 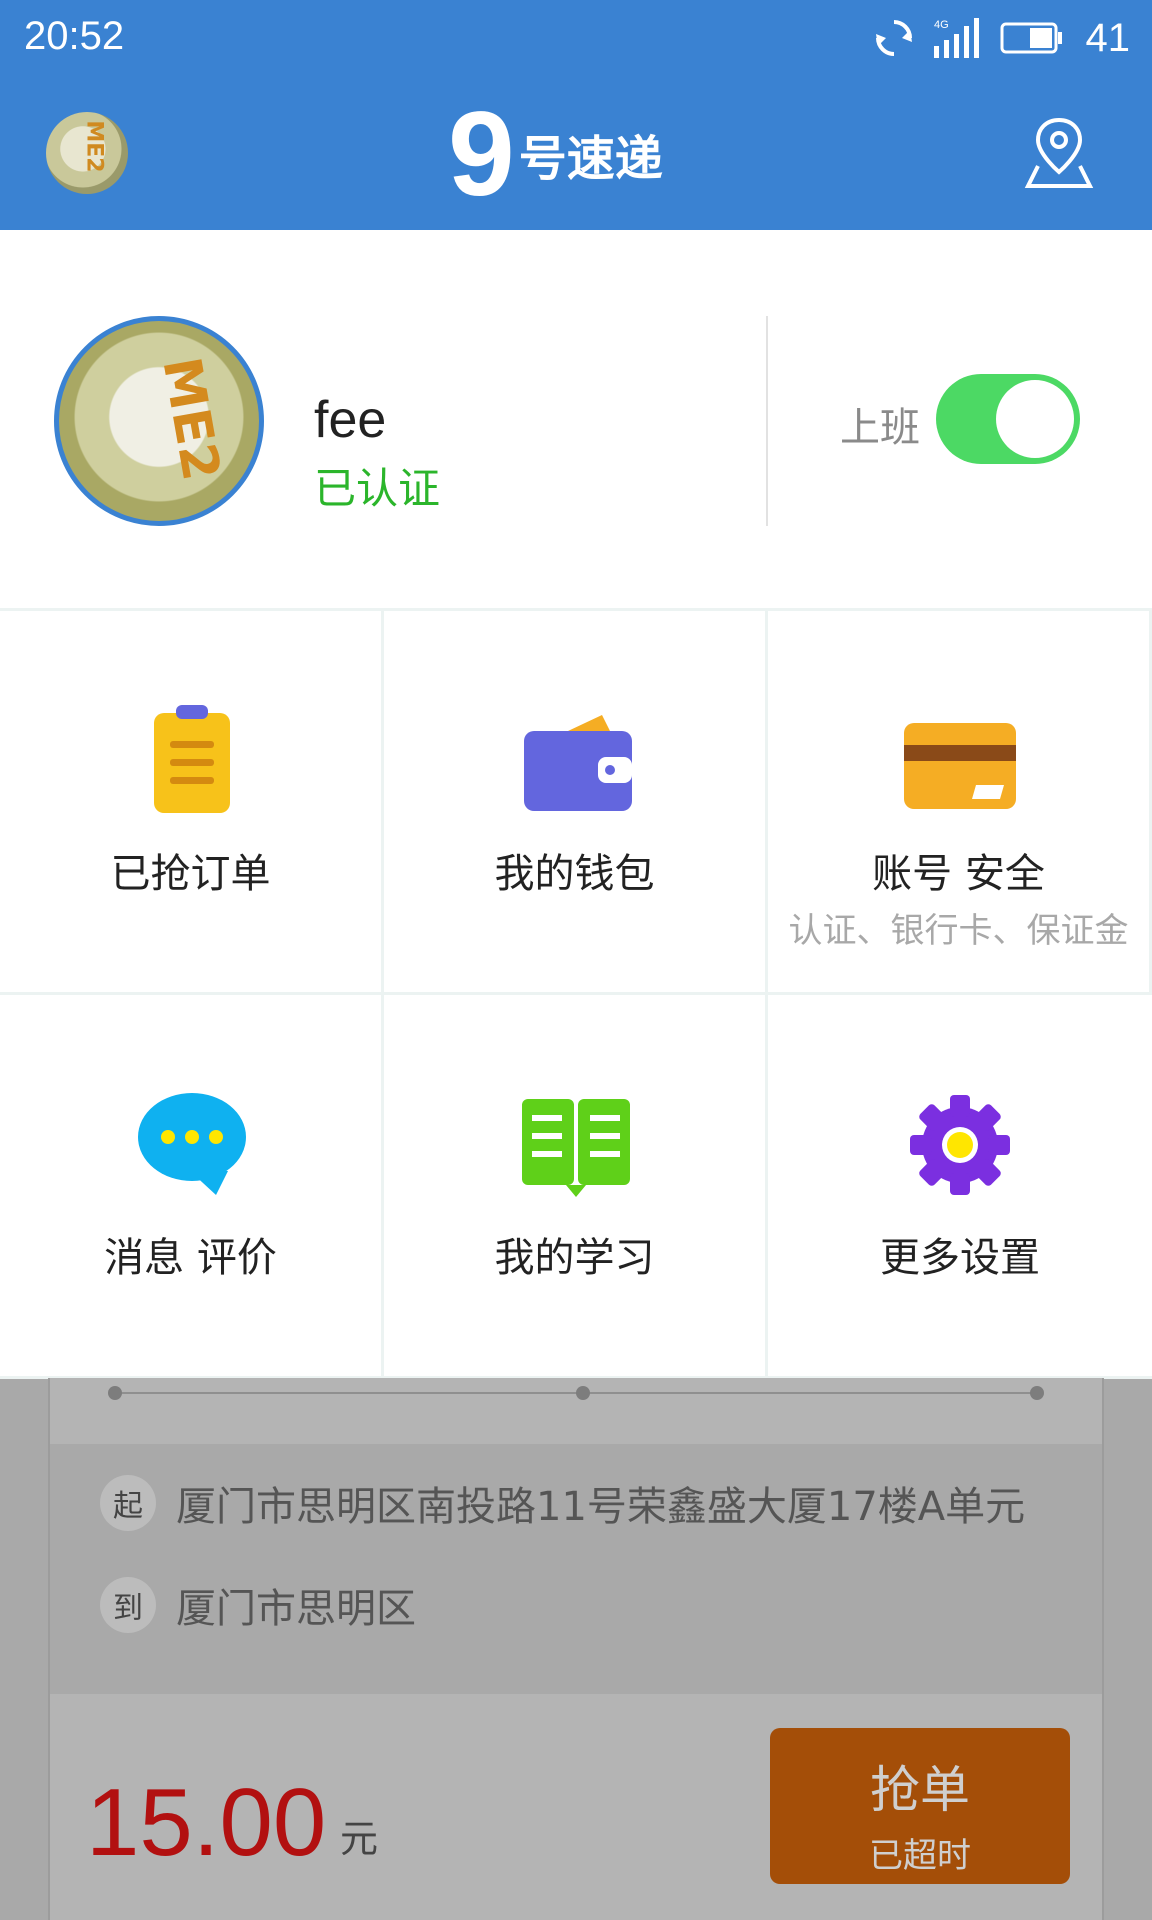 What do you see at coordinates (1031, 38) in the screenshot?
I see `battery-icon` at bounding box center [1031, 38].